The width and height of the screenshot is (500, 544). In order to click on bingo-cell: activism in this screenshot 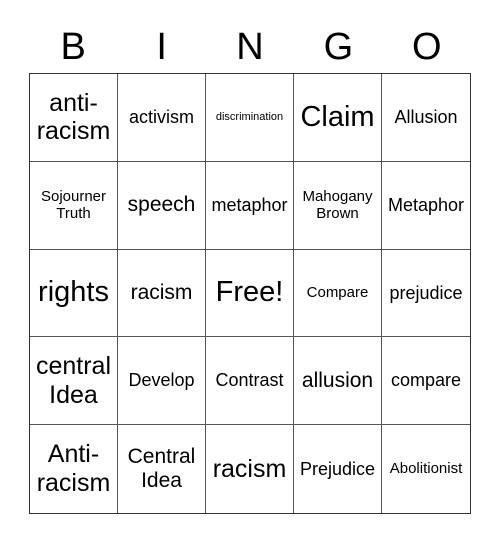, I will do `click(162, 118)`.